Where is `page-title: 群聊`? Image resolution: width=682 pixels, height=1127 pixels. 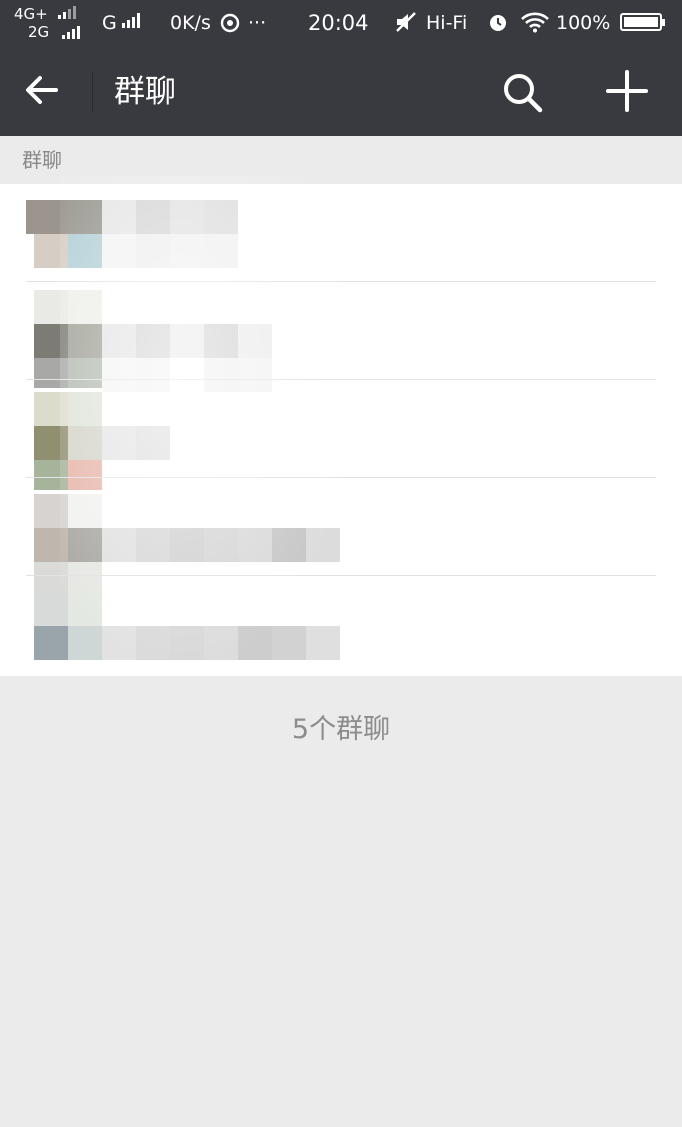 page-title: 群聊 is located at coordinates (145, 92).